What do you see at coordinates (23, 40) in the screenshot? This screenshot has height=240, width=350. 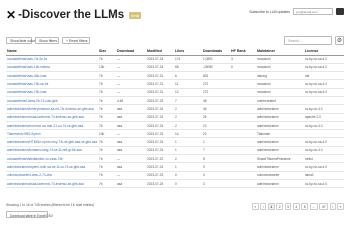 I see `show-hide-columns-button: Show/hide columns` at bounding box center [23, 40].